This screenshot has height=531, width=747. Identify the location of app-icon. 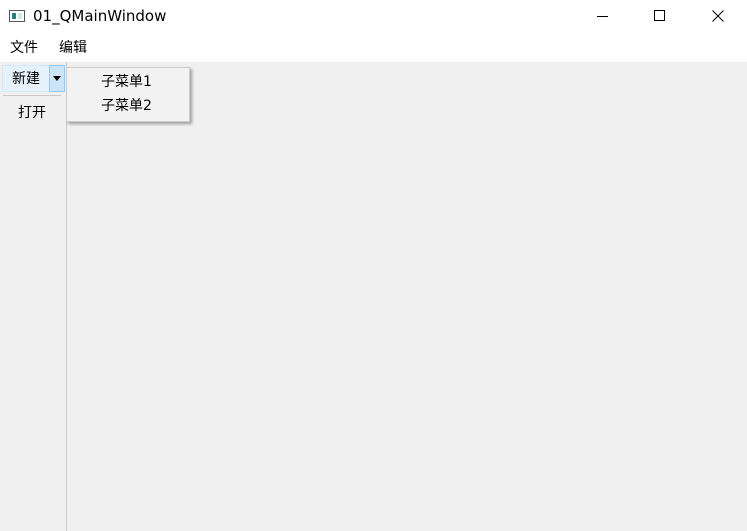
(17, 16).